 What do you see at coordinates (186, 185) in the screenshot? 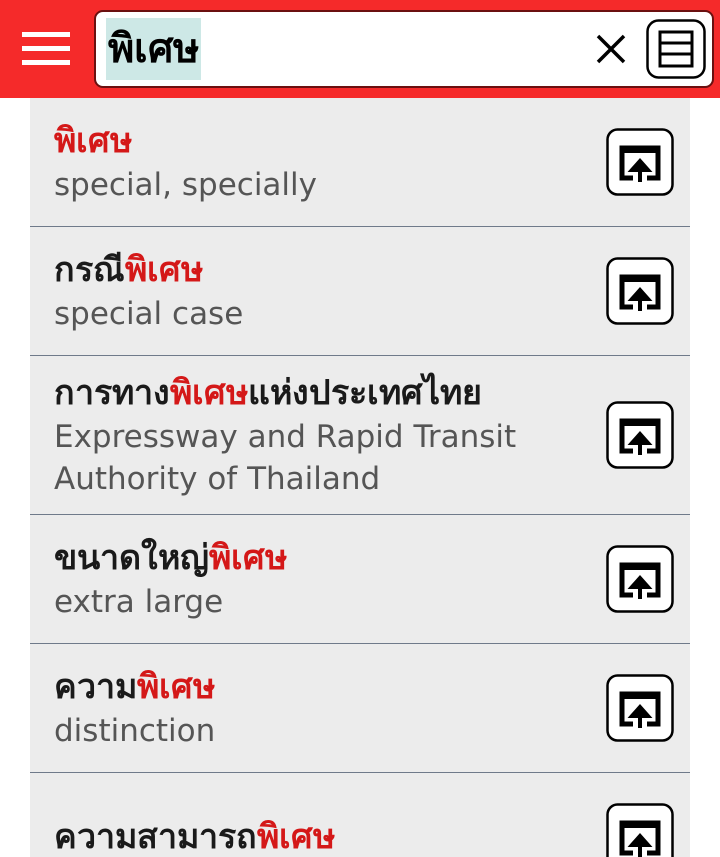
I see `meaning: special, specially` at bounding box center [186, 185].